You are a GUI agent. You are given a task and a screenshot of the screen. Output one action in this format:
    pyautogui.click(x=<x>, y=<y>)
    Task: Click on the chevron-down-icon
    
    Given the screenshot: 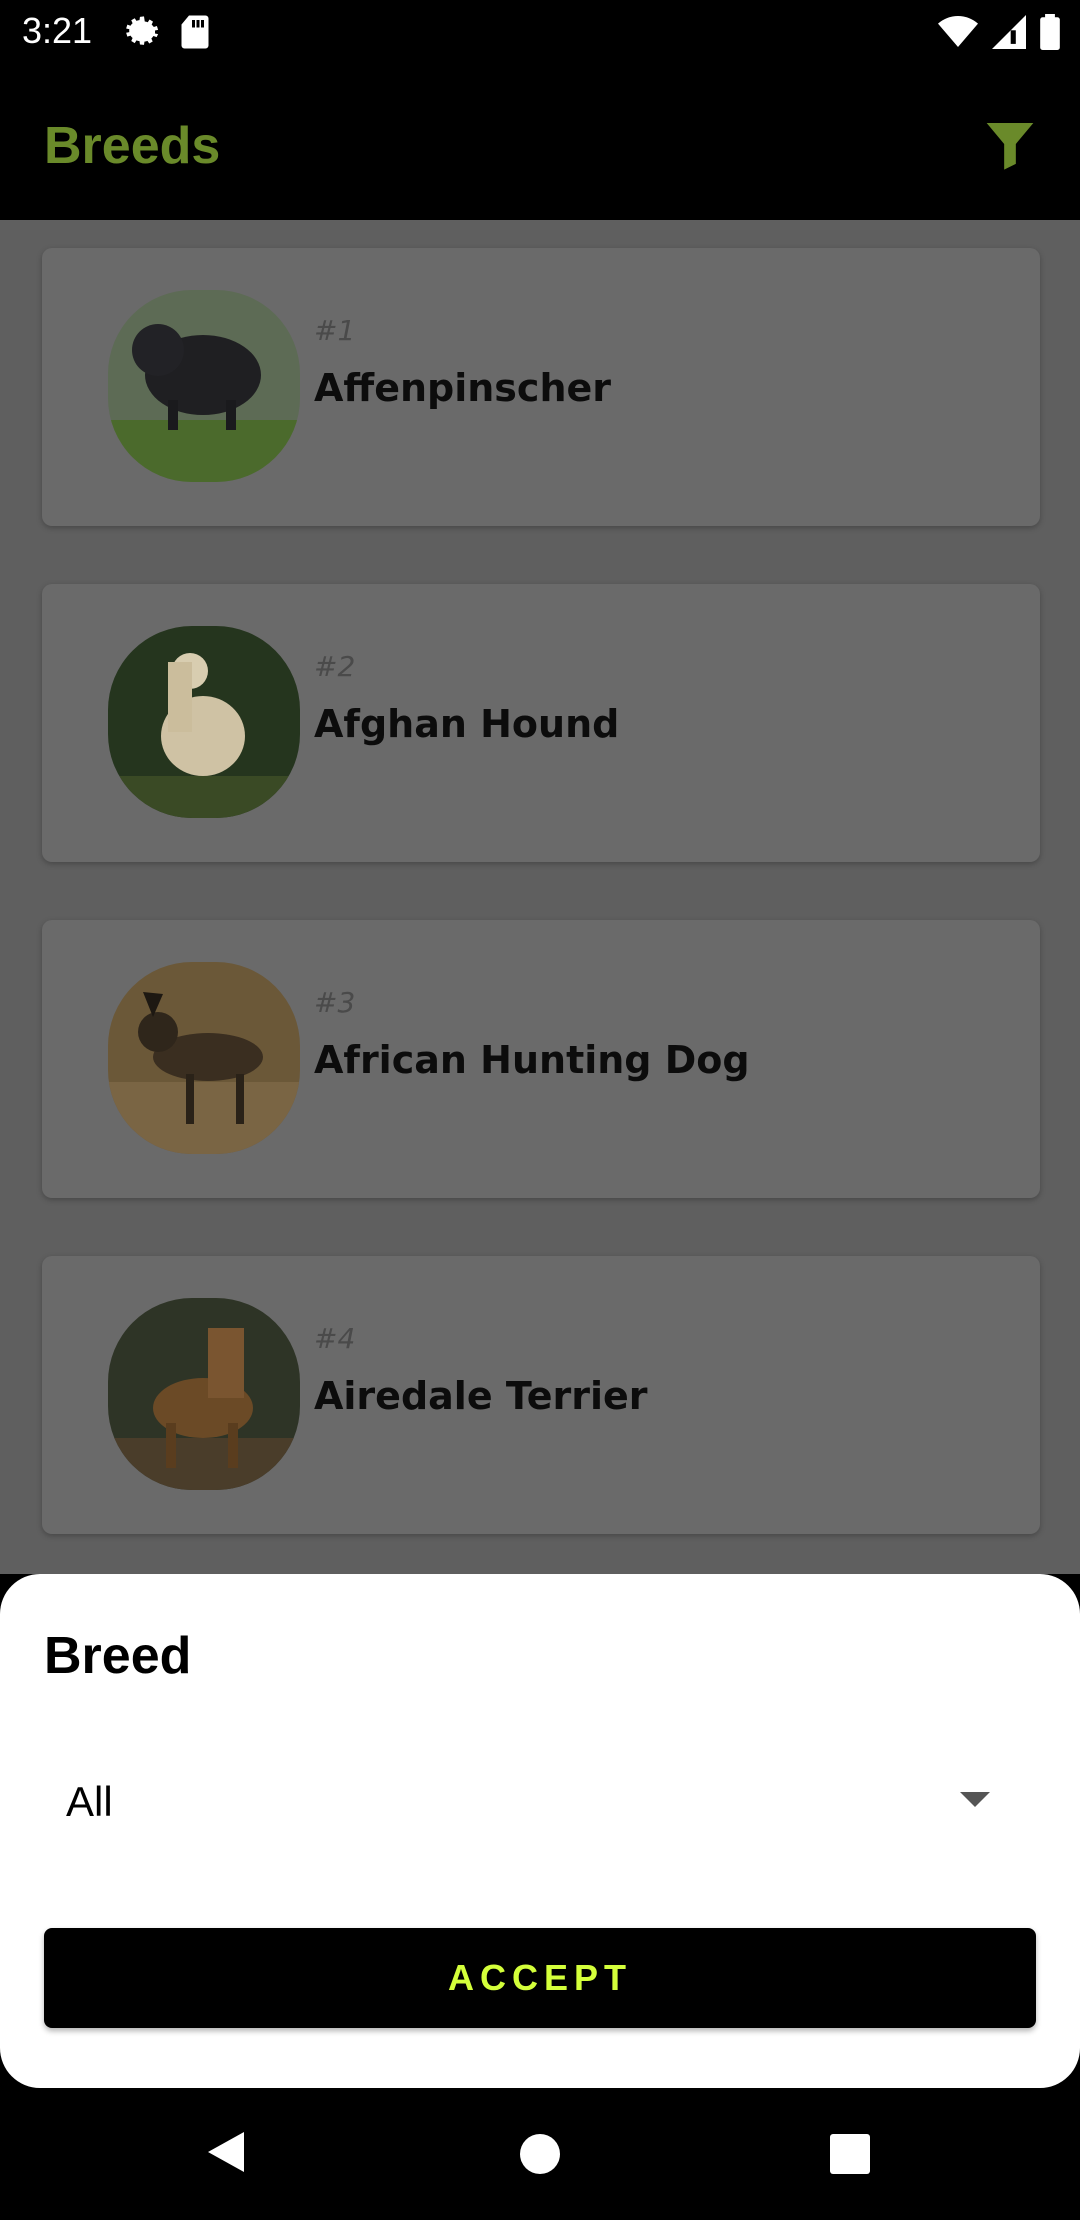 What is the action you would take?
    pyautogui.click(x=975, y=1799)
    